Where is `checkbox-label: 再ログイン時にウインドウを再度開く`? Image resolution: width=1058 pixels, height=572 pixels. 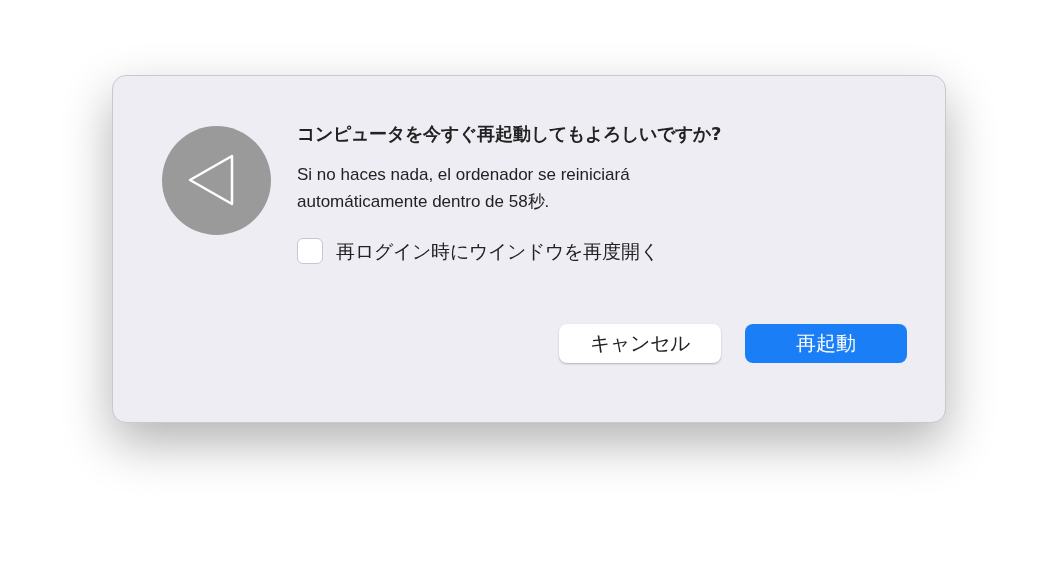
checkbox-label: 再ログイン時にウインドウを再度開く is located at coordinates (497, 251).